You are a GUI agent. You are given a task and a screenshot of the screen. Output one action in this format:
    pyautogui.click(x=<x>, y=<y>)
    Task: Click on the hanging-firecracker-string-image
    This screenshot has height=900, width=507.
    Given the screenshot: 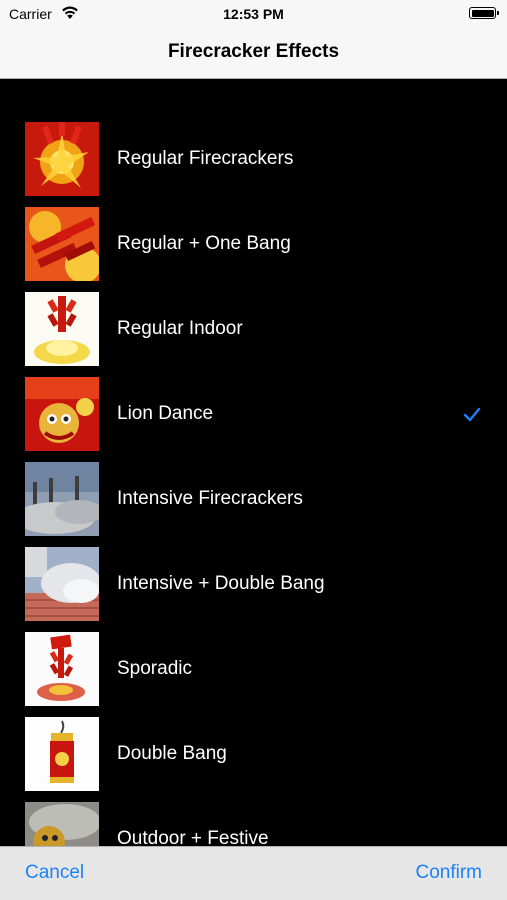 What is the action you would take?
    pyautogui.click(x=62, y=329)
    